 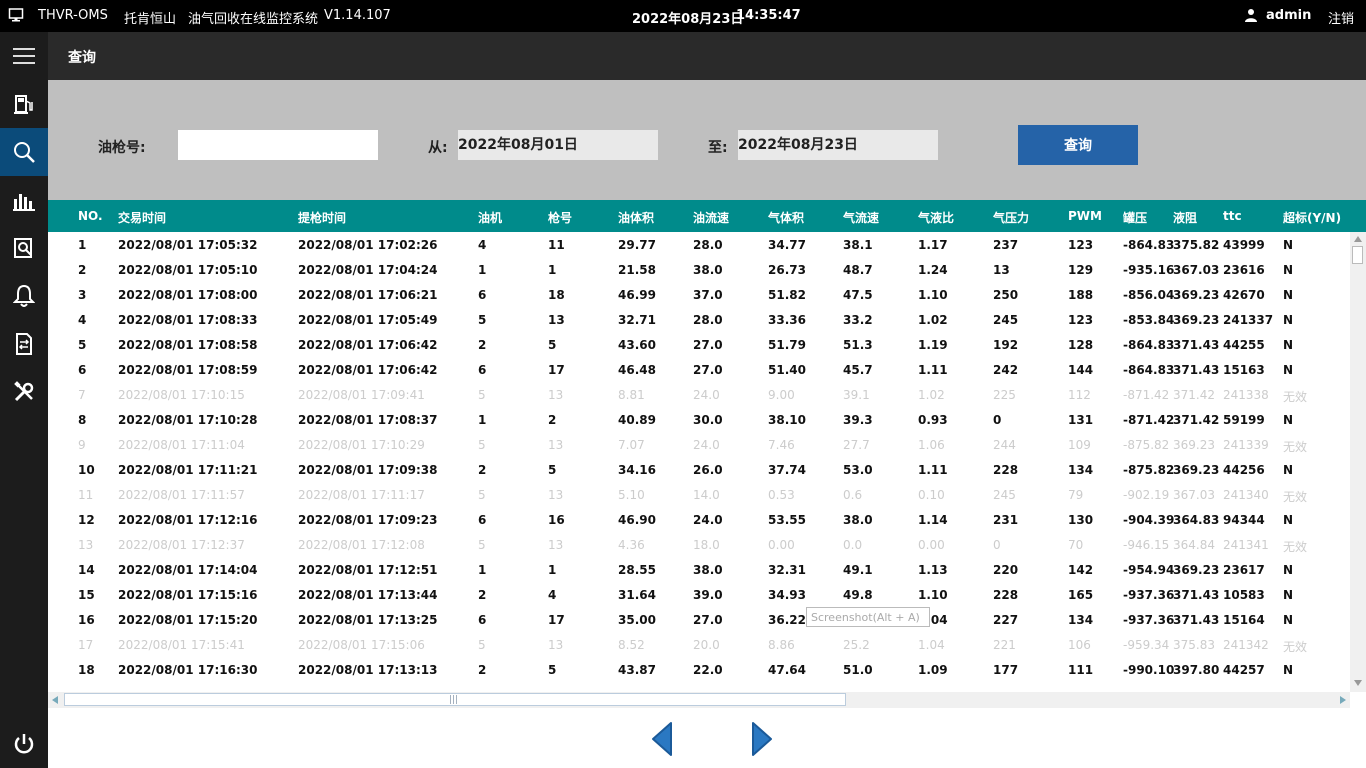 What do you see at coordinates (1246, 395) in the screenshot?
I see `table-cell: 241338` at bounding box center [1246, 395].